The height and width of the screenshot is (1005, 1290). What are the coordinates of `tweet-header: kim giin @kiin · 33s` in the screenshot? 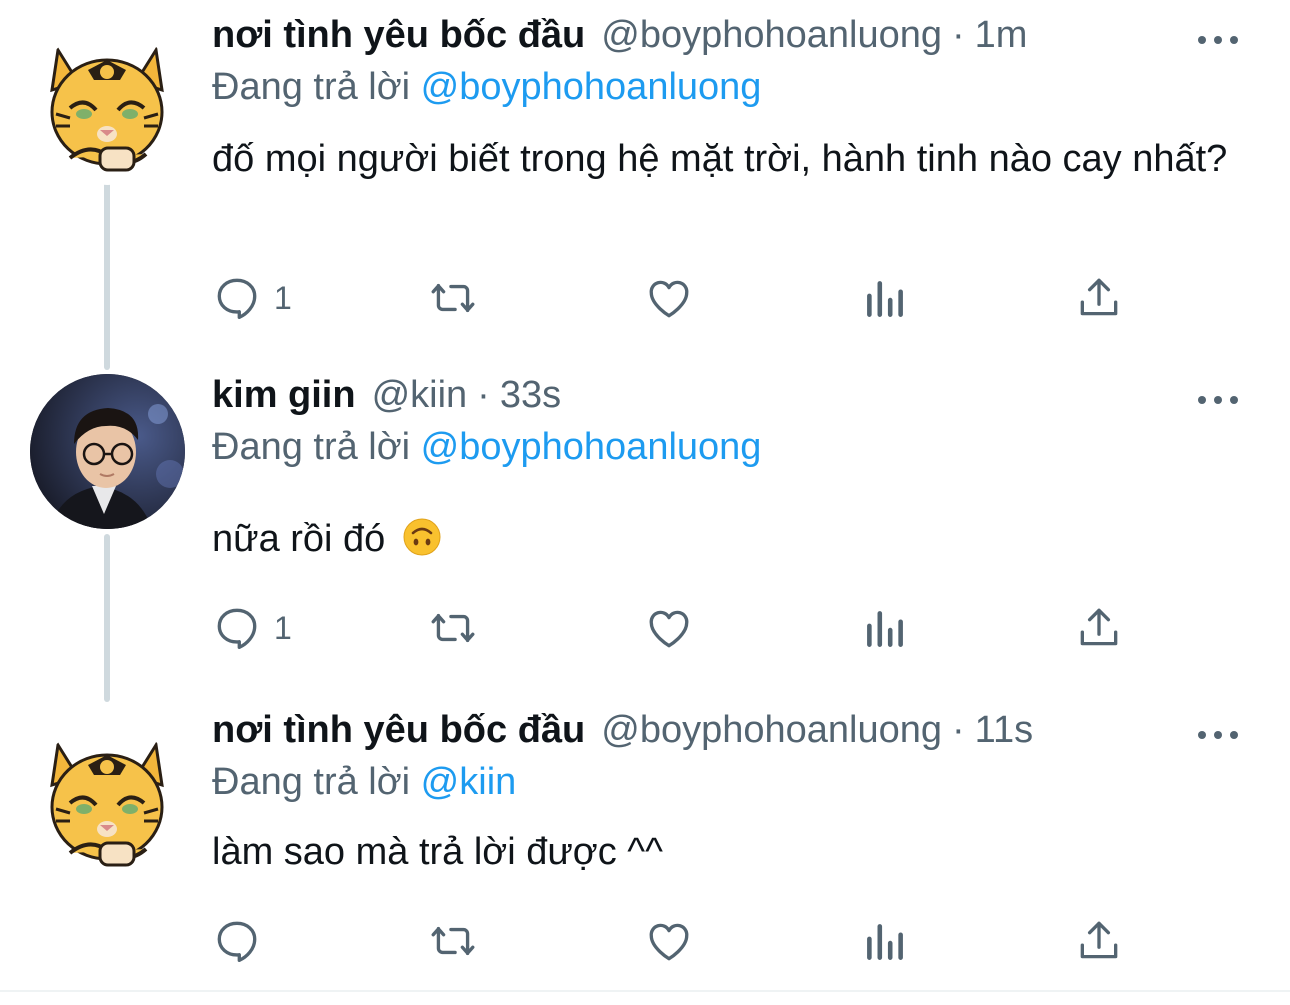 It's located at (386, 399).